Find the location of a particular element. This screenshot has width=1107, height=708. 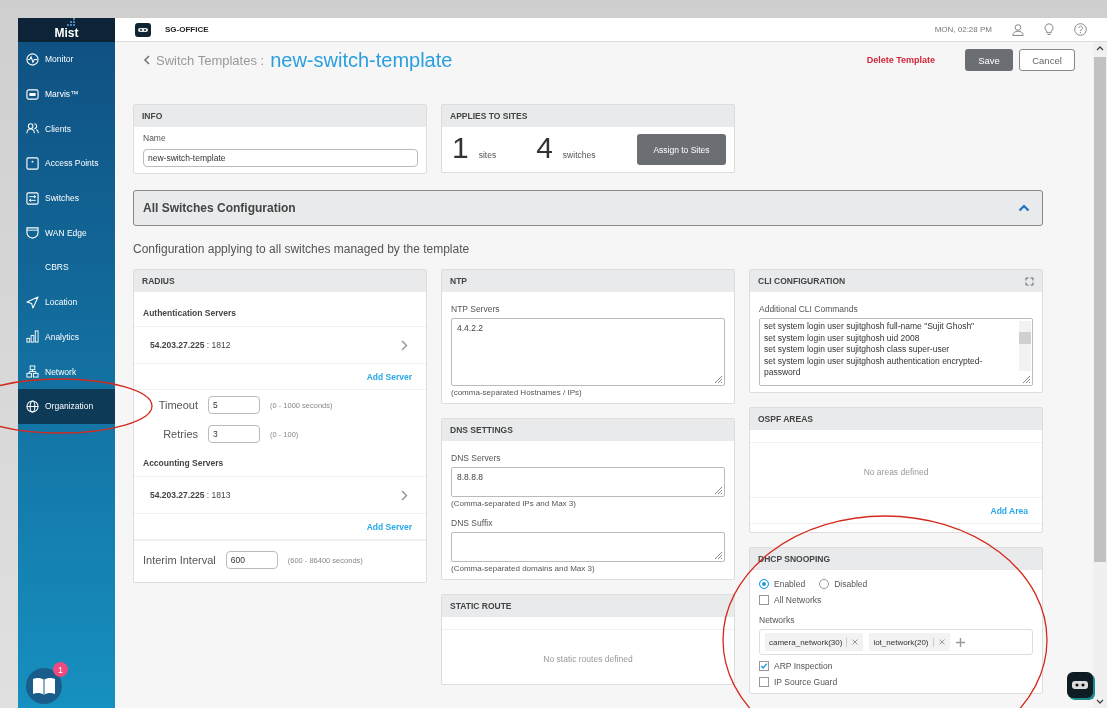

checkbox-option: All Networks is located at coordinates (896, 600).